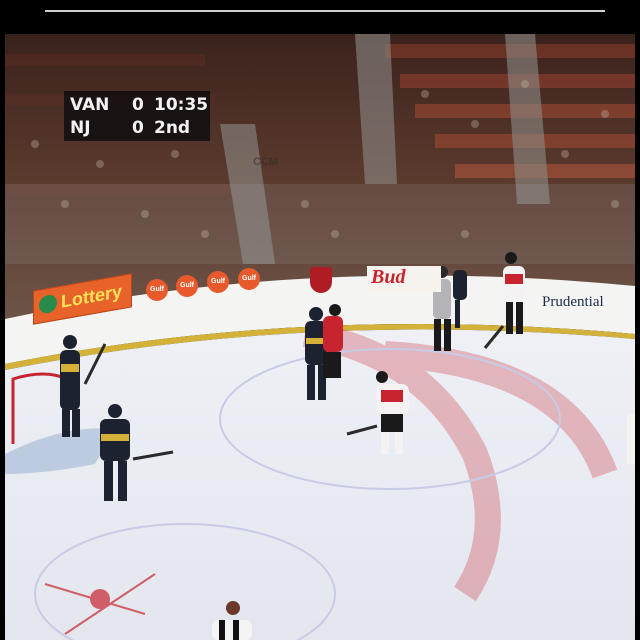  Describe the element at coordinates (48, 304) in the screenshot. I see `lottery-logo-icon` at that location.